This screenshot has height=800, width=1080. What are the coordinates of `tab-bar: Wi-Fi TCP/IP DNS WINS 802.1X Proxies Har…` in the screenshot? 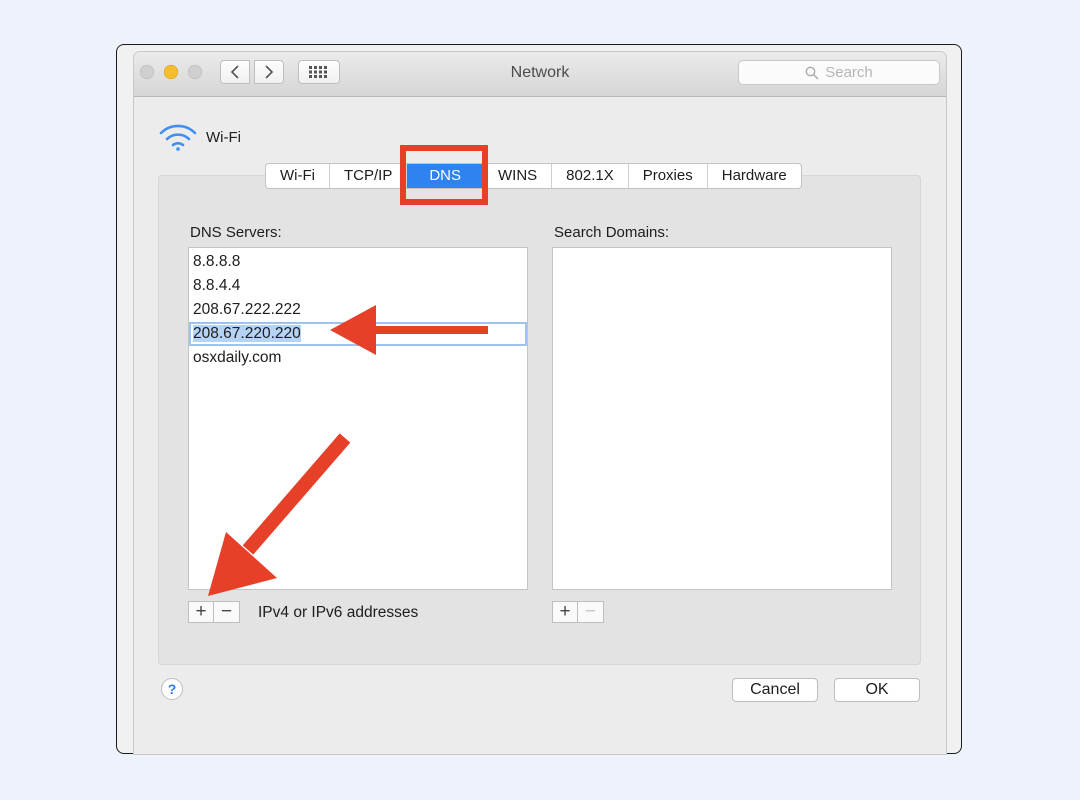 It's located at (533, 176).